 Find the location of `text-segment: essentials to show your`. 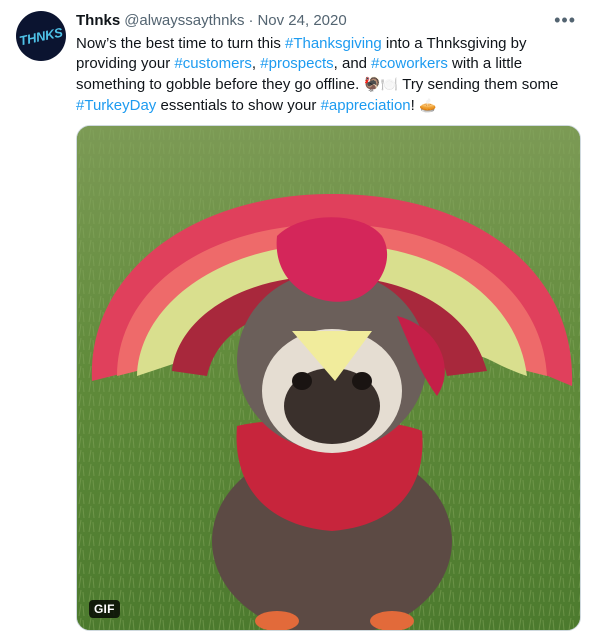

text-segment: essentials to show your is located at coordinates (238, 105).